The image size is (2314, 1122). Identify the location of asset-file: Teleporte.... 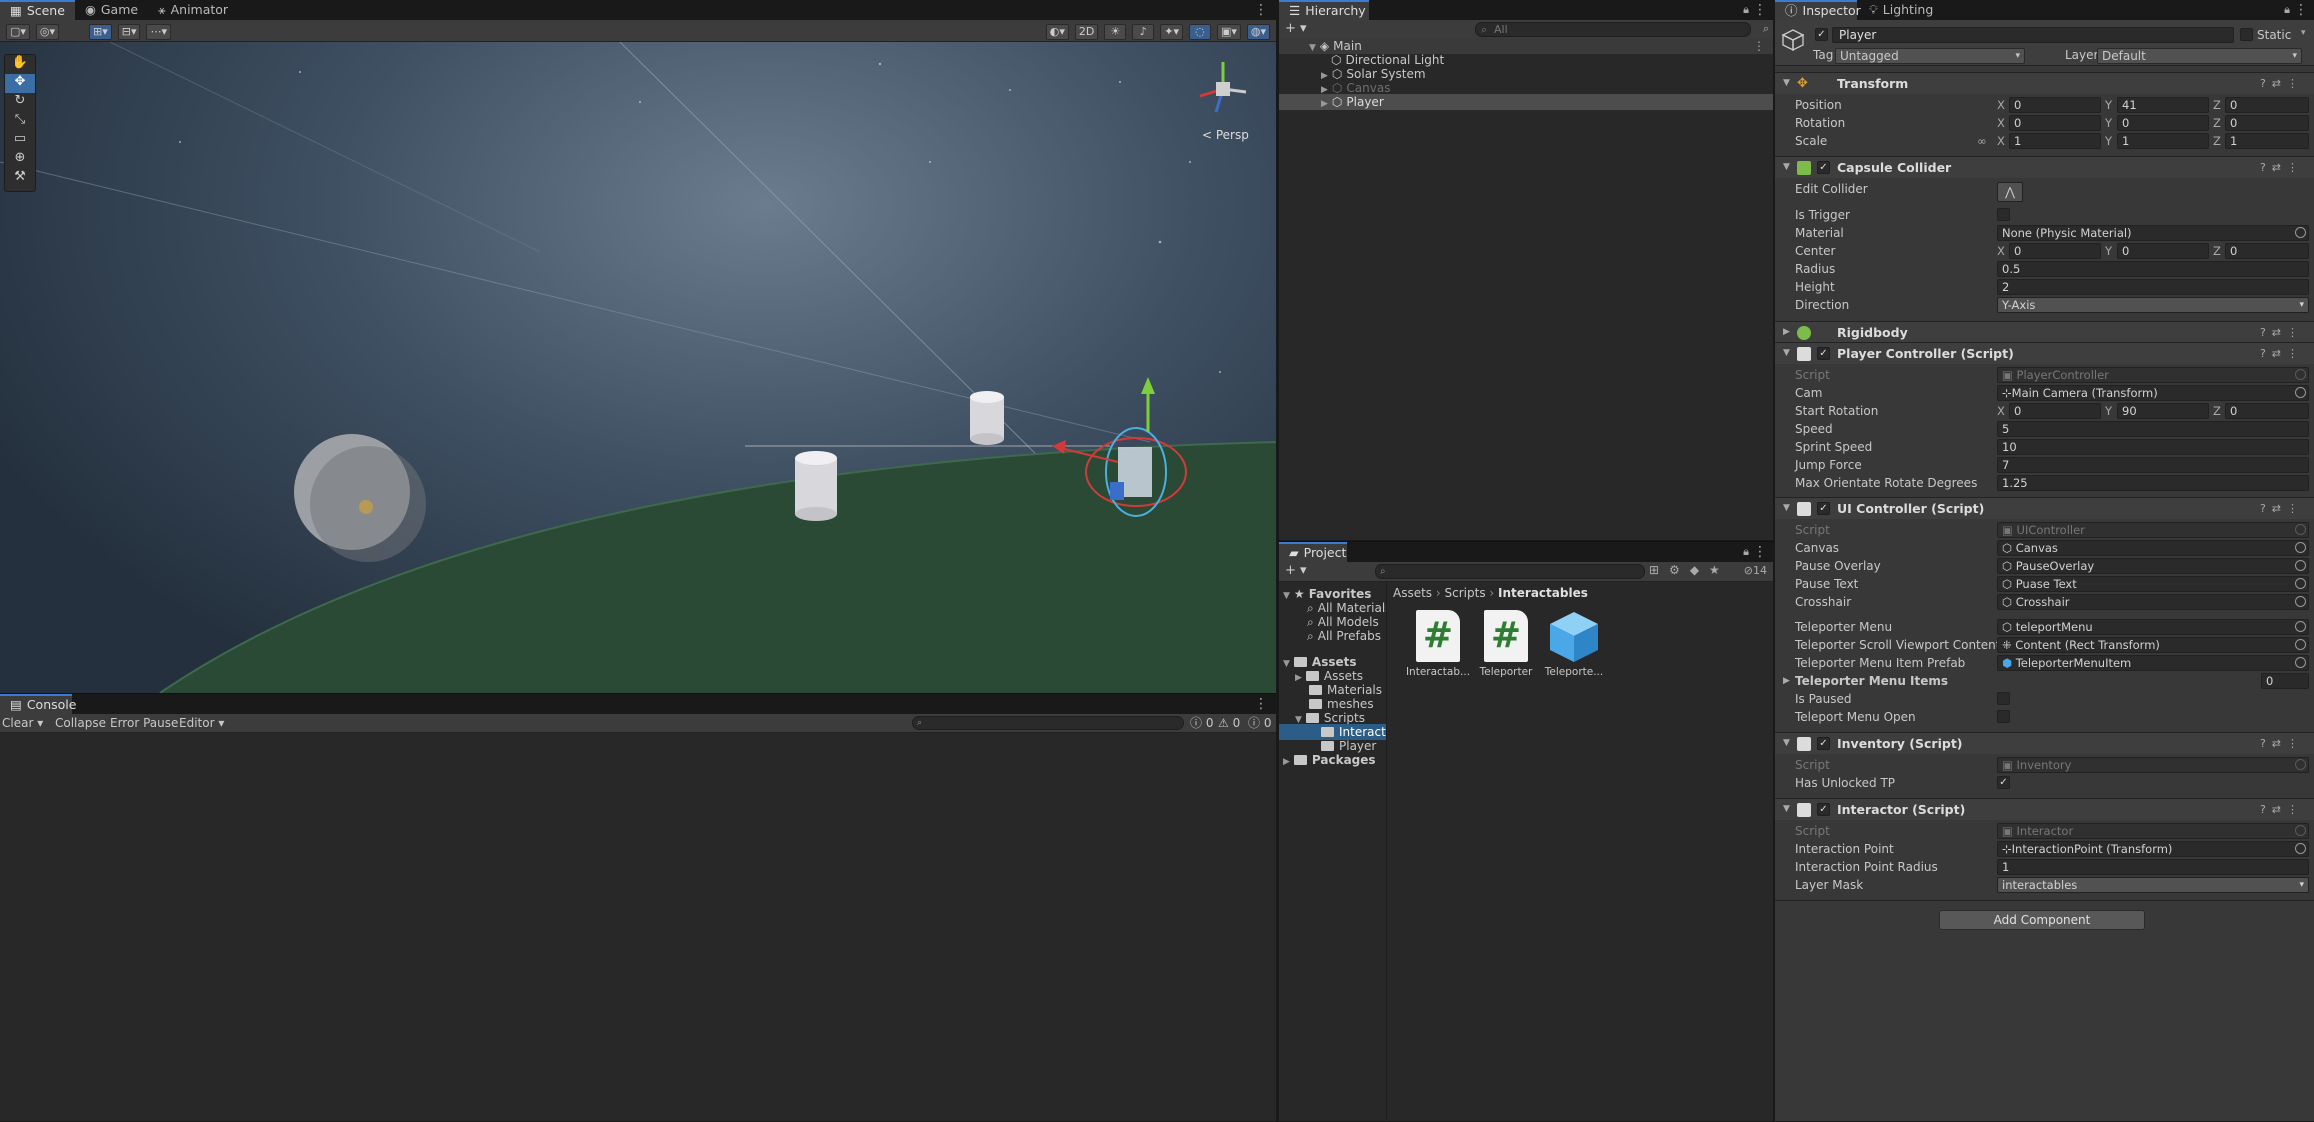
(1574, 644).